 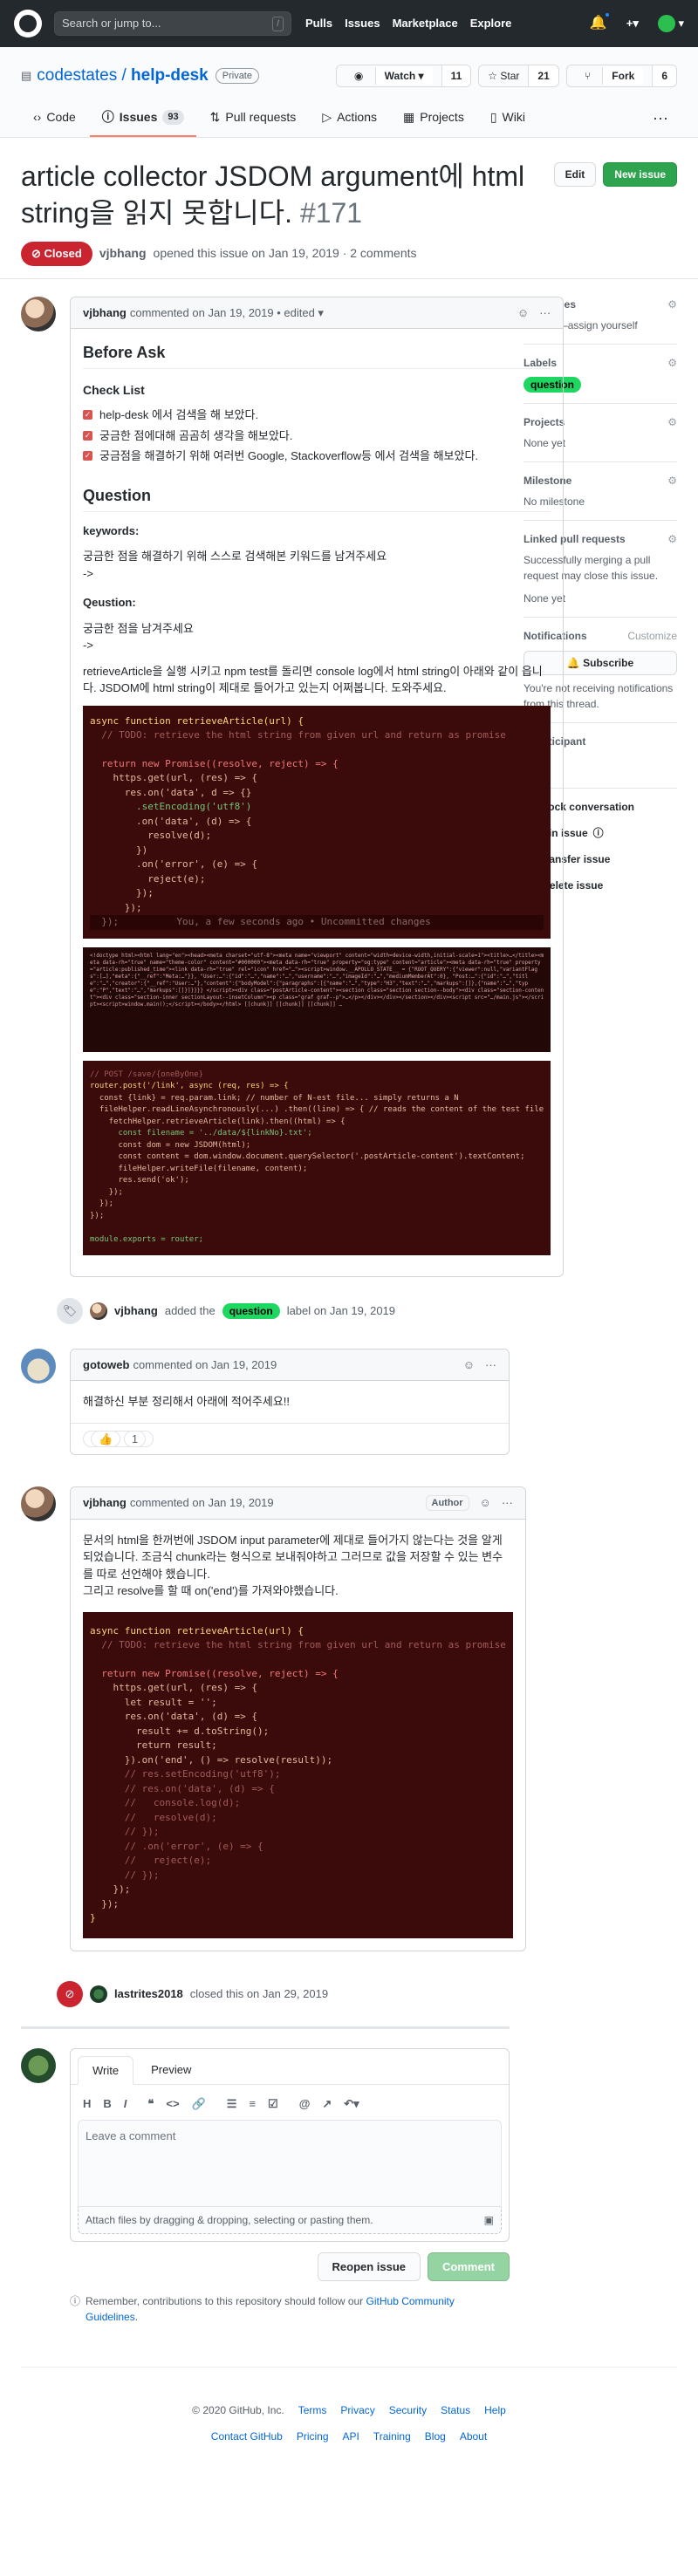 I want to click on tab-write: Write, so click(x=106, y=2070).